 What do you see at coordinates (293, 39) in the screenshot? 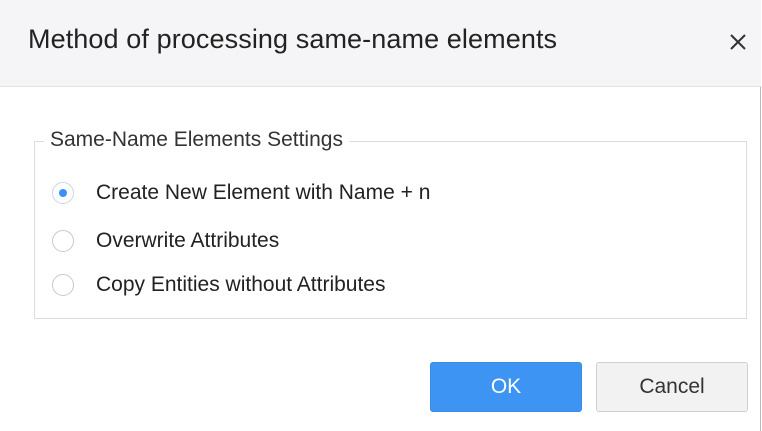
I see `dialog-title: Method of processing same-name elements` at bounding box center [293, 39].